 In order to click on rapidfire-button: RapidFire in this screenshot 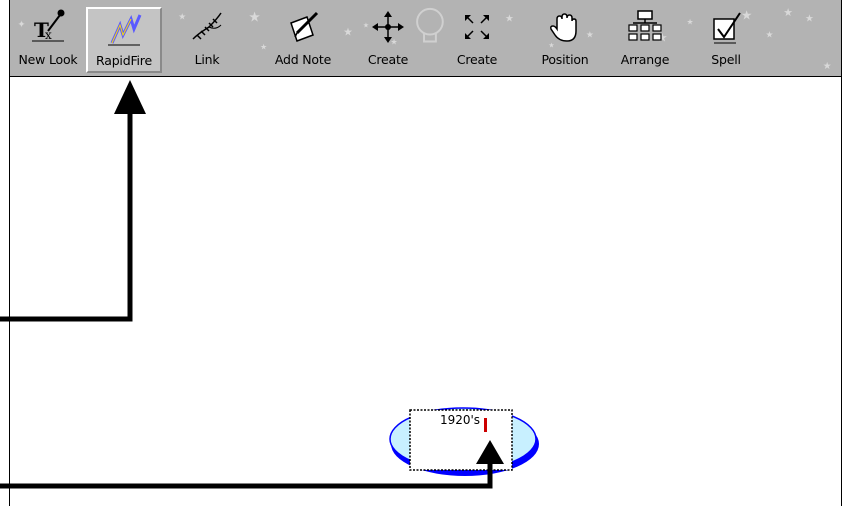, I will do `click(124, 40)`.